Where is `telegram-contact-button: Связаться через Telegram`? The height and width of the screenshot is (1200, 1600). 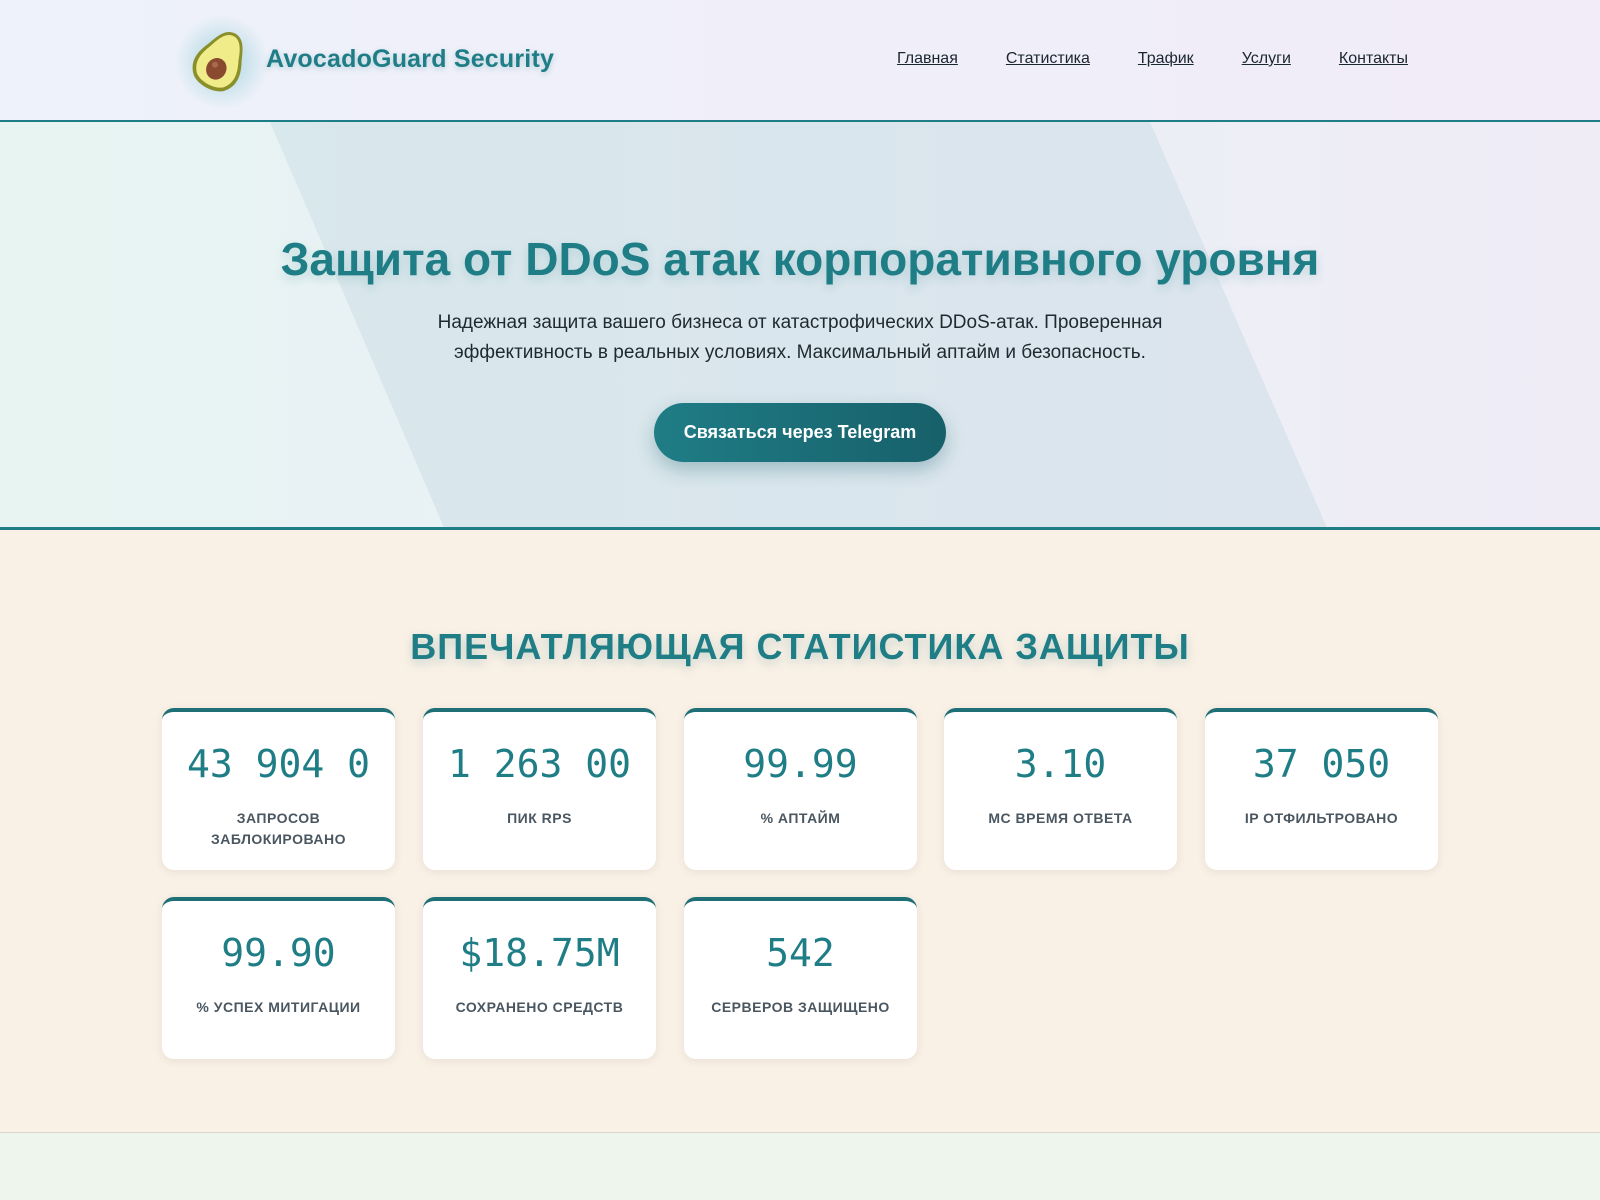
telegram-contact-button: Связаться через Telegram is located at coordinates (800, 432).